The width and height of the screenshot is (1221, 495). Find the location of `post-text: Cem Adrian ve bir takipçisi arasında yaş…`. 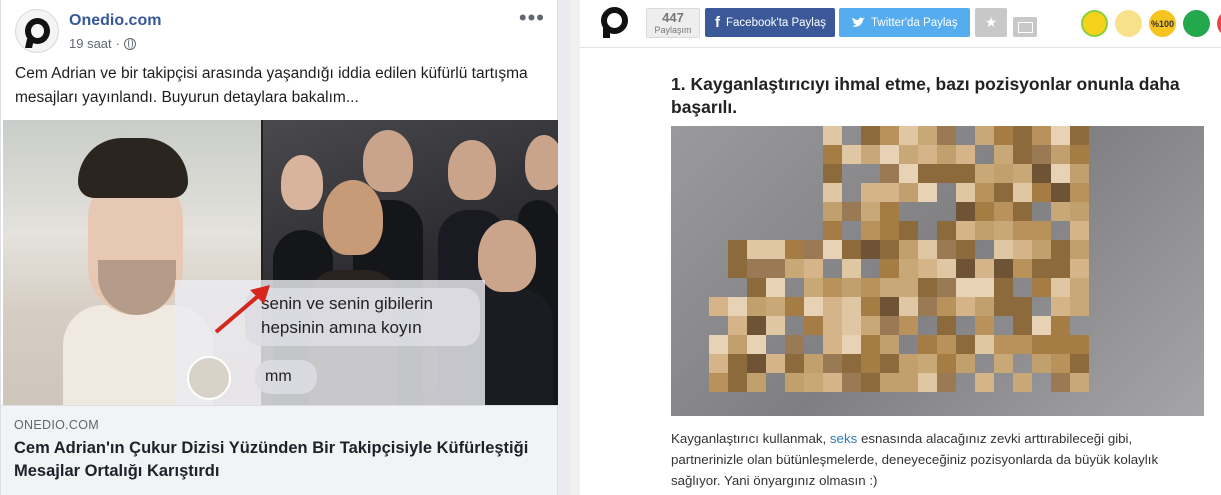

post-text: Cem Adrian ve bir takipçisi arasında yaş… is located at coordinates (271, 85).